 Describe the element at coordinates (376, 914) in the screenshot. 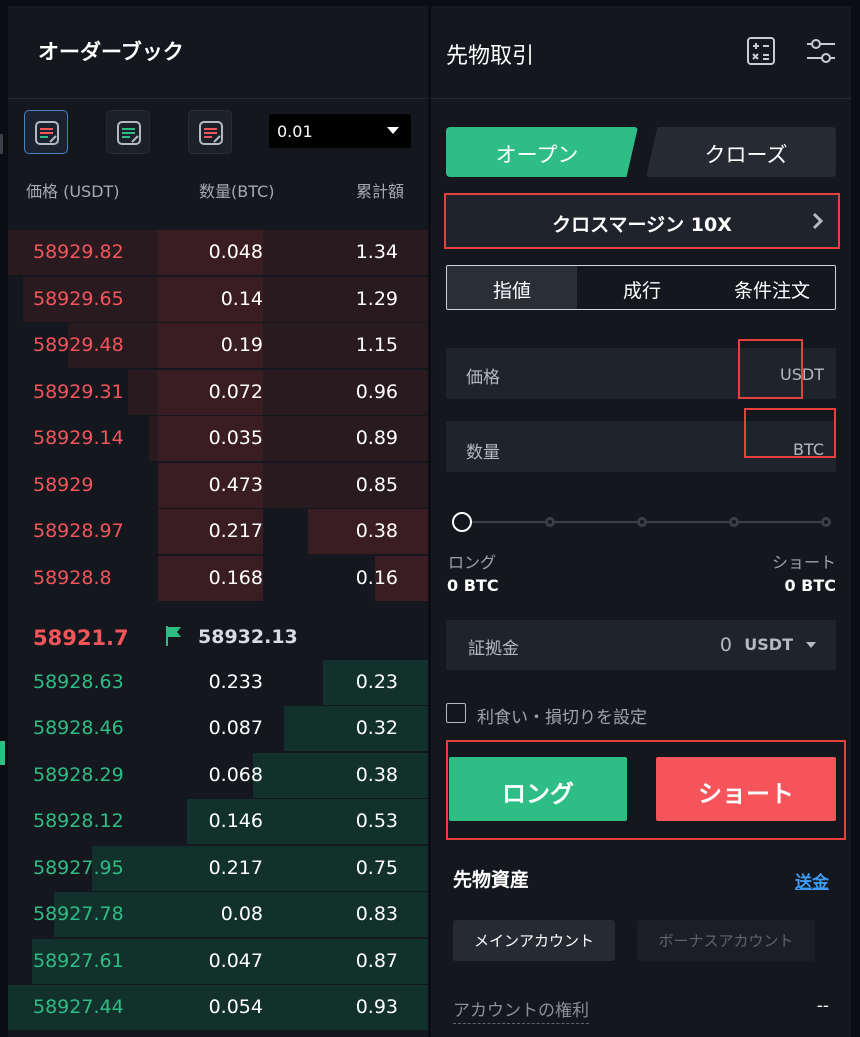

I see `bid-total: 0.83` at that location.